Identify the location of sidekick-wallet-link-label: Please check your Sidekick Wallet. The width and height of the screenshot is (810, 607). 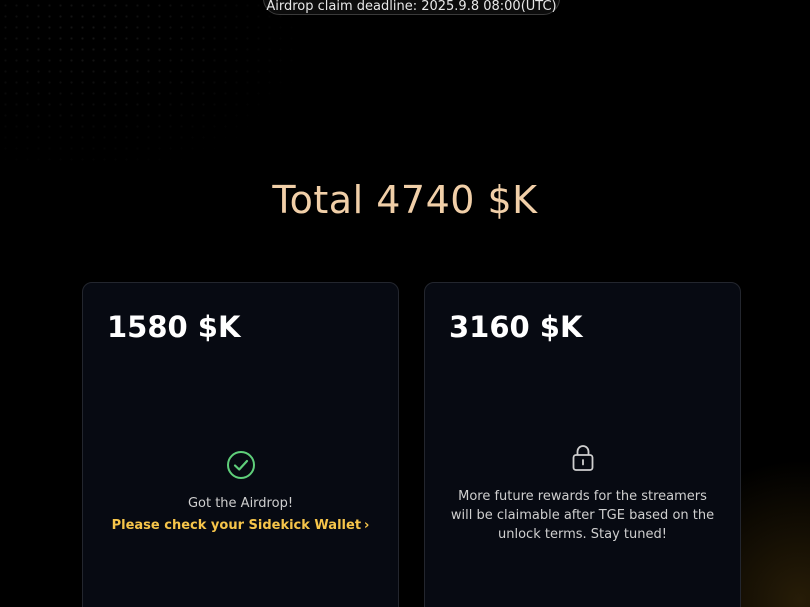
(236, 525).